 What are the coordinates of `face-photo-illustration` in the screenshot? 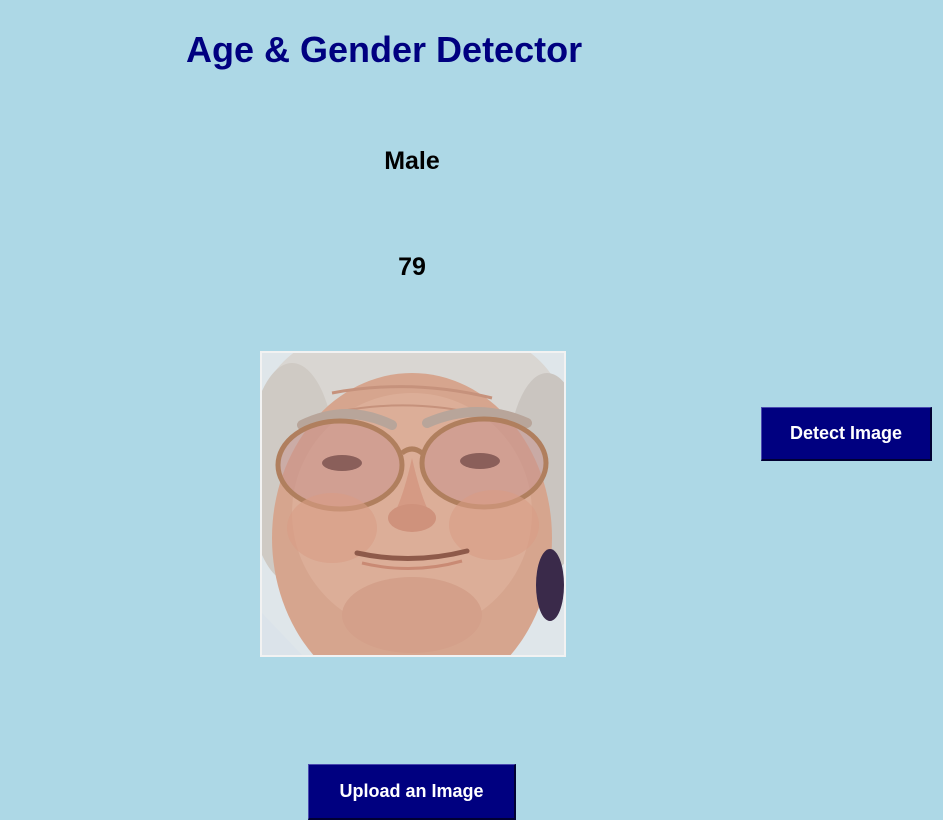 It's located at (413, 504).